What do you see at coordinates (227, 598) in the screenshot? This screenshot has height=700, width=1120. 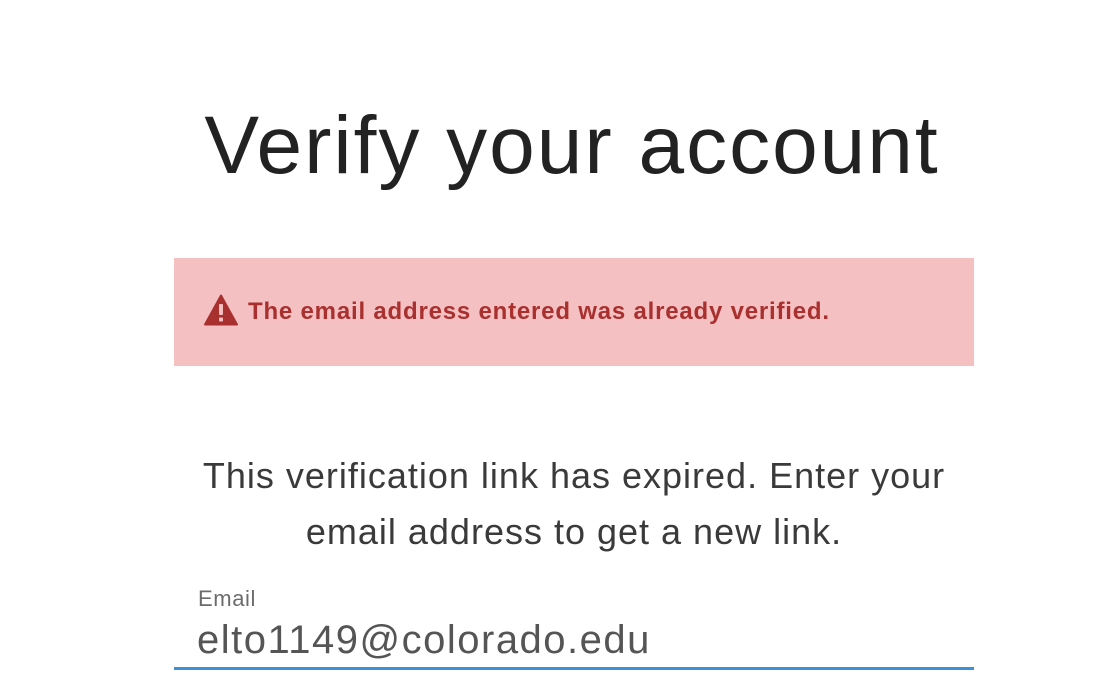 I see `email-label: Email` at bounding box center [227, 598].